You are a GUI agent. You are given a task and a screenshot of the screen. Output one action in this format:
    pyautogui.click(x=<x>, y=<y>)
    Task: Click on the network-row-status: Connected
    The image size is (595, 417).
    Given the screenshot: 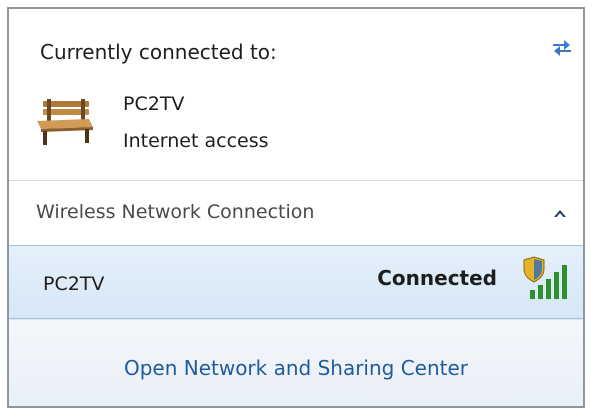 What is the action you would take?
    pyautogui.click(x=437, y=278)
    